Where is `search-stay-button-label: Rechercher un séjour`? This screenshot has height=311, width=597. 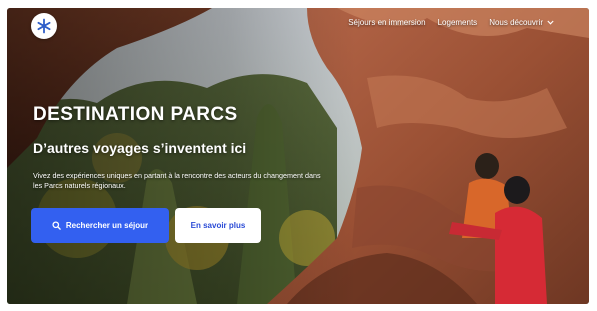
search-stay-button-label: Rechercher un séjour is located at coordinates (107, 225).